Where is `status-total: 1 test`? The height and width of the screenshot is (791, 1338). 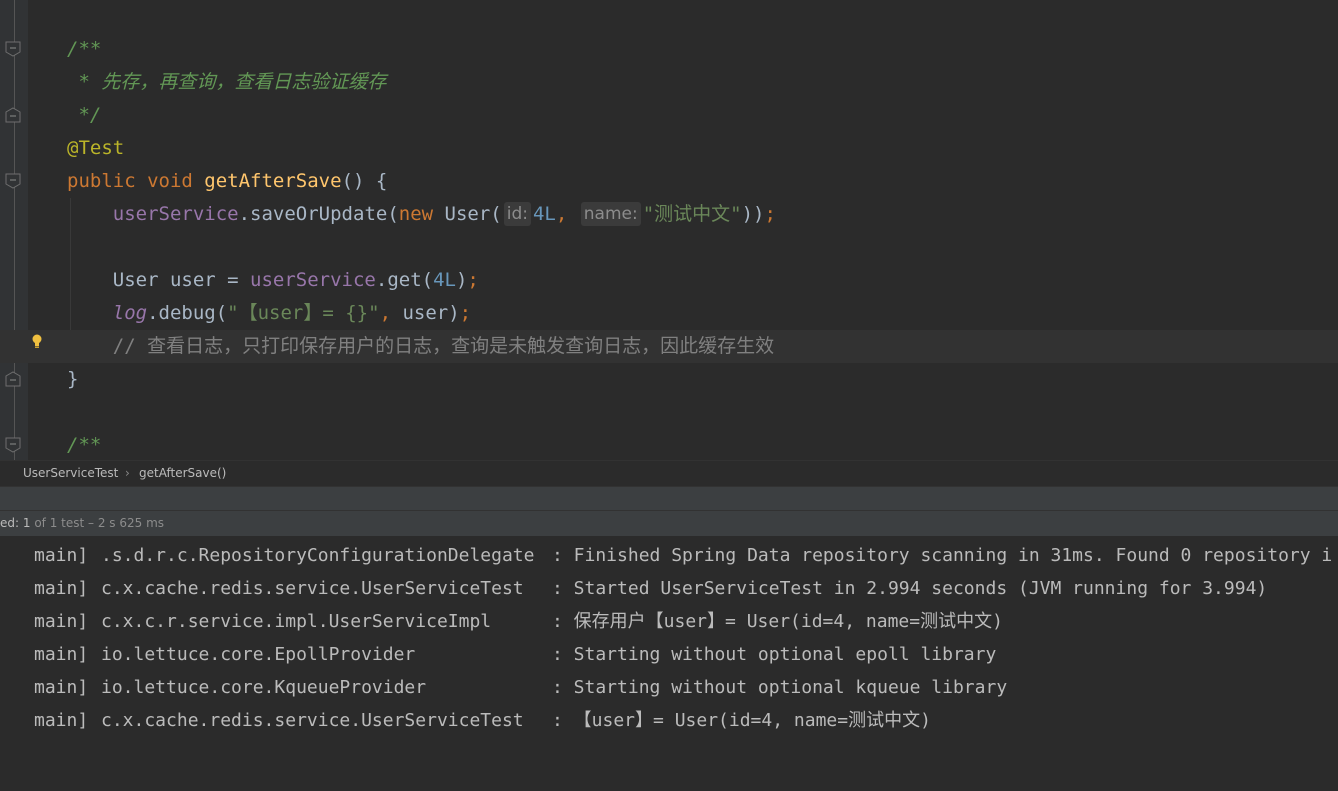
status-total: 1 test is located at coordinates (67, 523).